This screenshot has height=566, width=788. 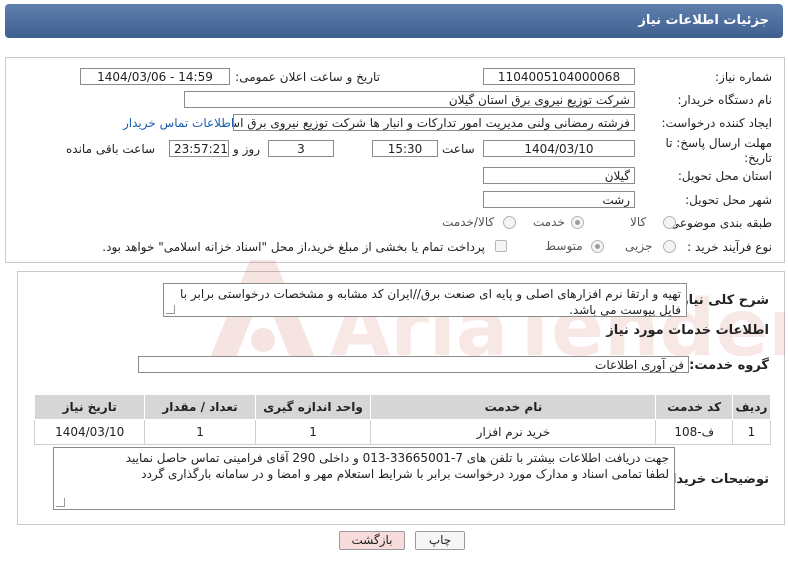 What do you see at coordinates (513, 432) in the screenshot?
I see `cell-service-name: خرید نرم افزار` at bounding box center [513, 432].